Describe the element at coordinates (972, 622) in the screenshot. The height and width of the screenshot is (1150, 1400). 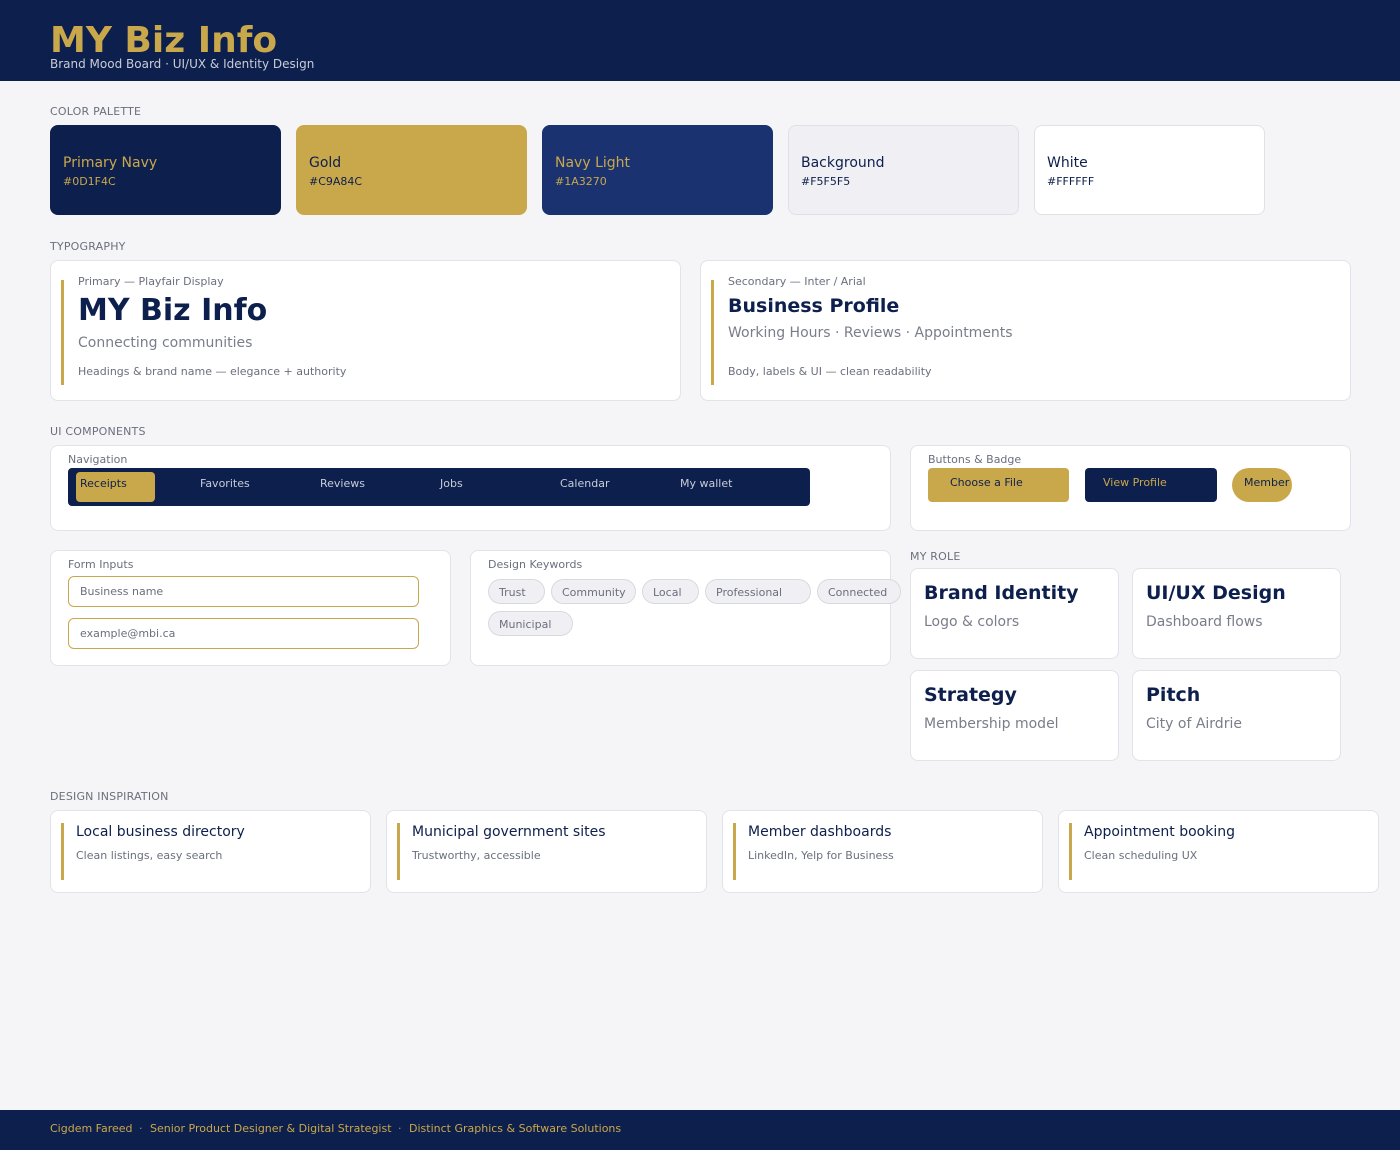
I see `role-subtitle: Logo & colors` at that location.